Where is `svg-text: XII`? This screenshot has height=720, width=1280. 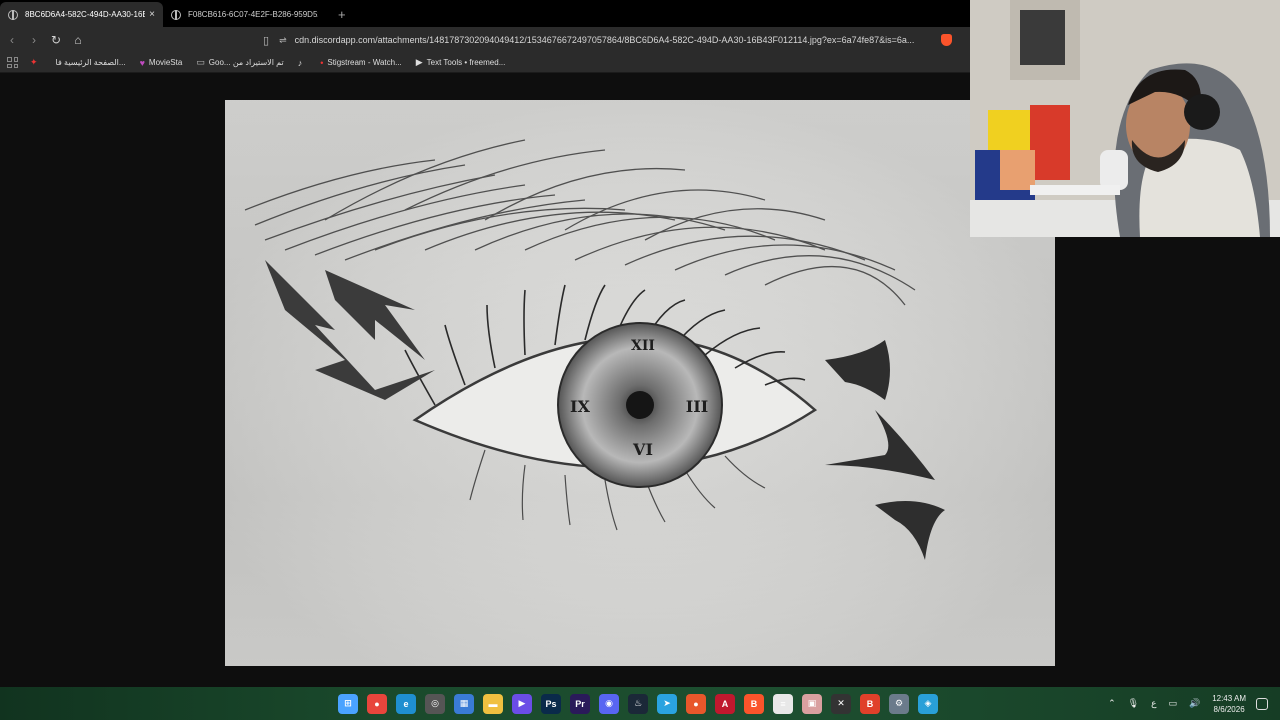
svg-text: XII is located at coordinates (643, 346).